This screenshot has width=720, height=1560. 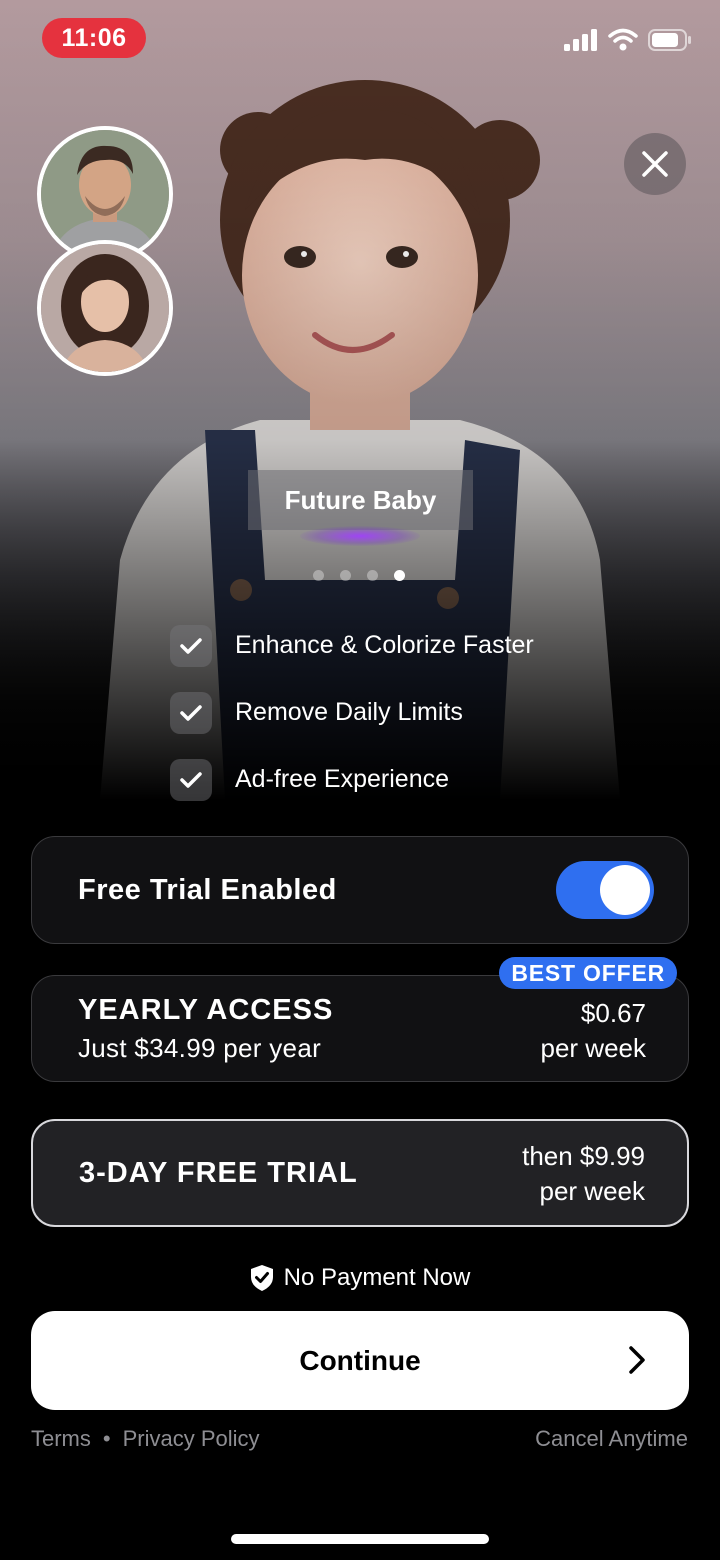 I want to click on plan-price: then $9.99, so click(x=583, y=1156).